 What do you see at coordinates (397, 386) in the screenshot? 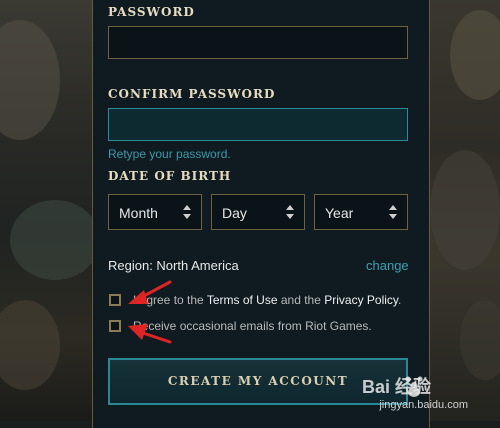
I see `watermark-brand: Bai 经验` at bounding box center [397, 386].